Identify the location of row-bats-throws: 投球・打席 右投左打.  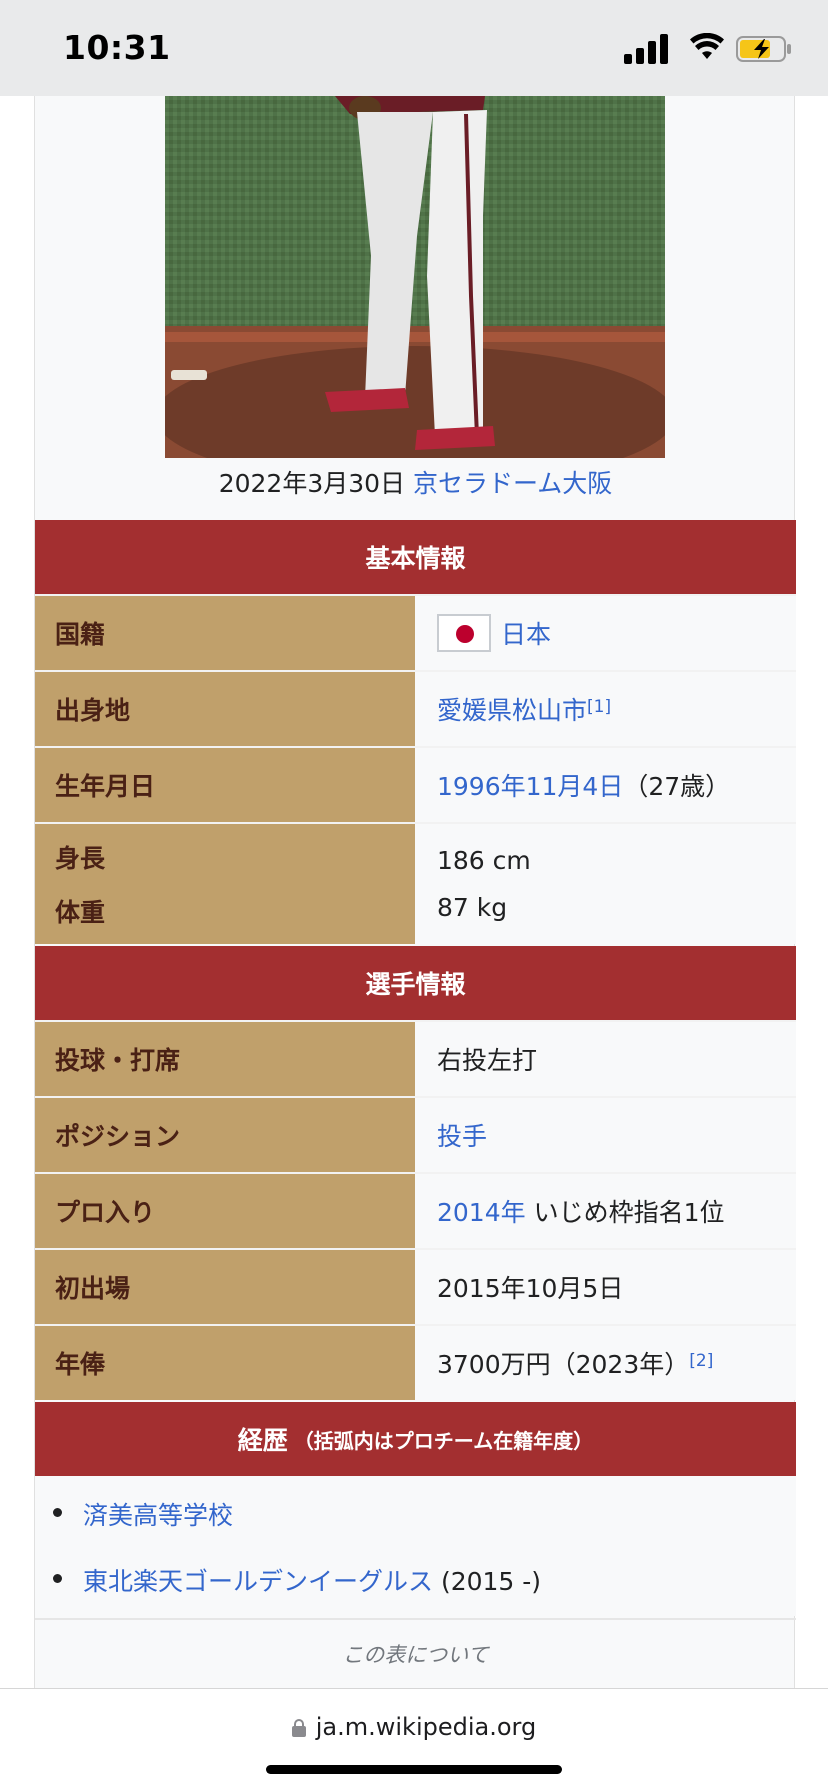
(415, 1058).